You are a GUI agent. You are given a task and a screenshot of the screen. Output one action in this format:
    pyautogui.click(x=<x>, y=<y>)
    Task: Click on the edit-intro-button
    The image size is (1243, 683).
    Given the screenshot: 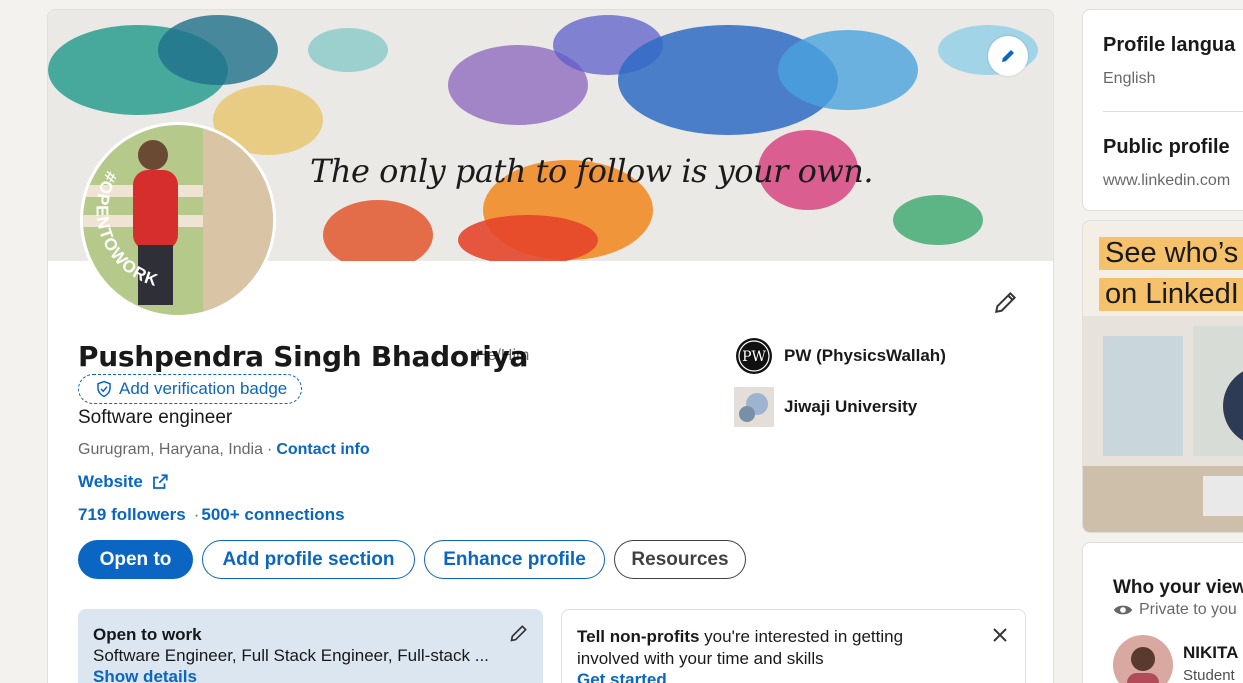 What is the action you would take?
    pyautogui.click(x=1006, y=302)
    